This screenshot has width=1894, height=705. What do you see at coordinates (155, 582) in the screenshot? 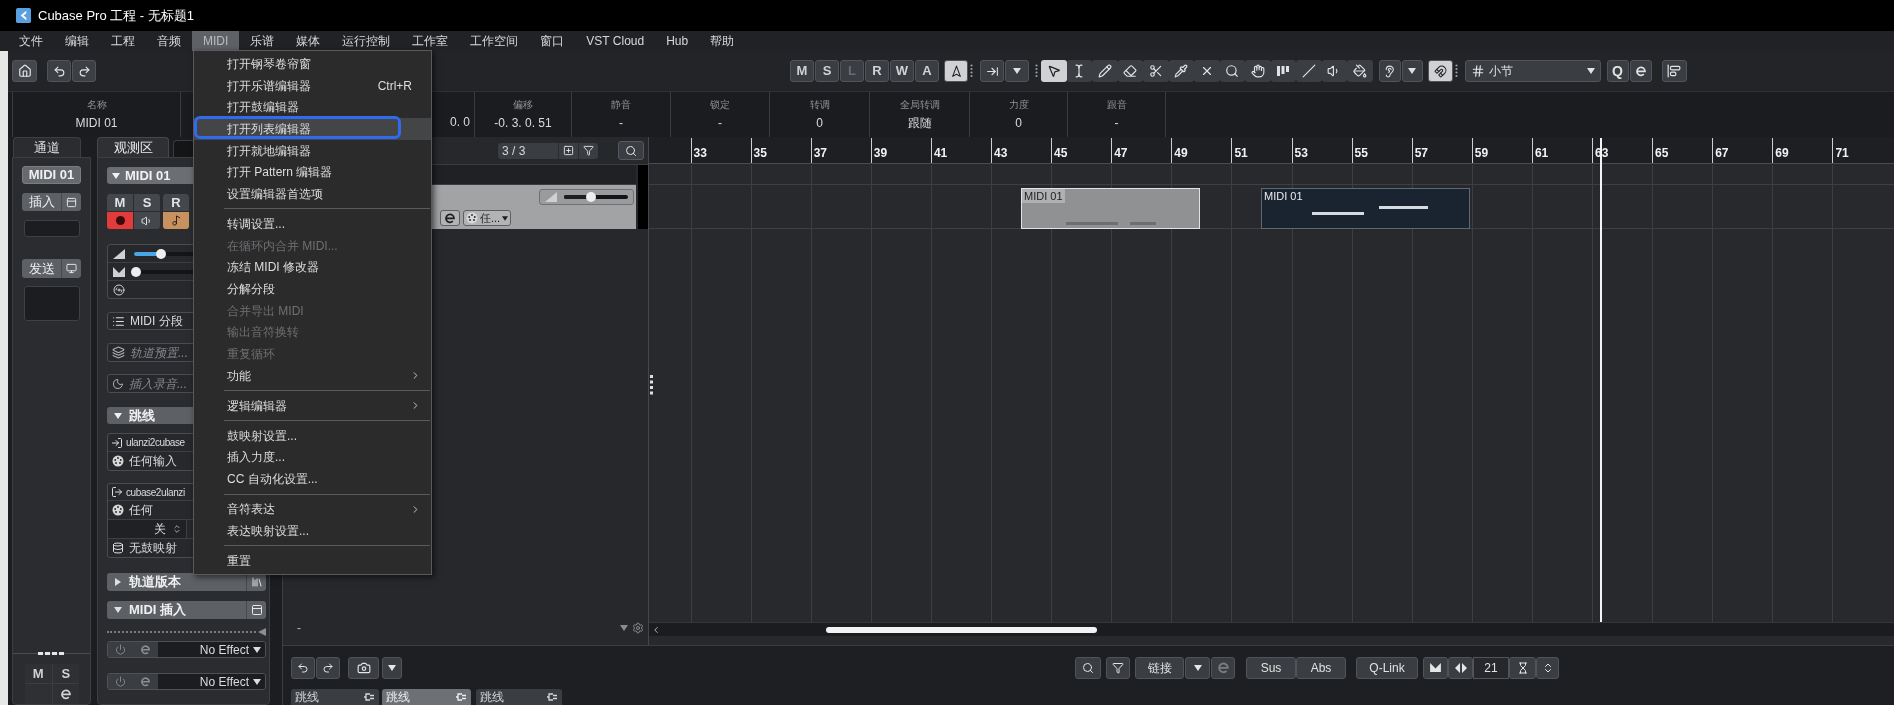
I see `section-title: 轨道版本` at bounding box center [155, 582].